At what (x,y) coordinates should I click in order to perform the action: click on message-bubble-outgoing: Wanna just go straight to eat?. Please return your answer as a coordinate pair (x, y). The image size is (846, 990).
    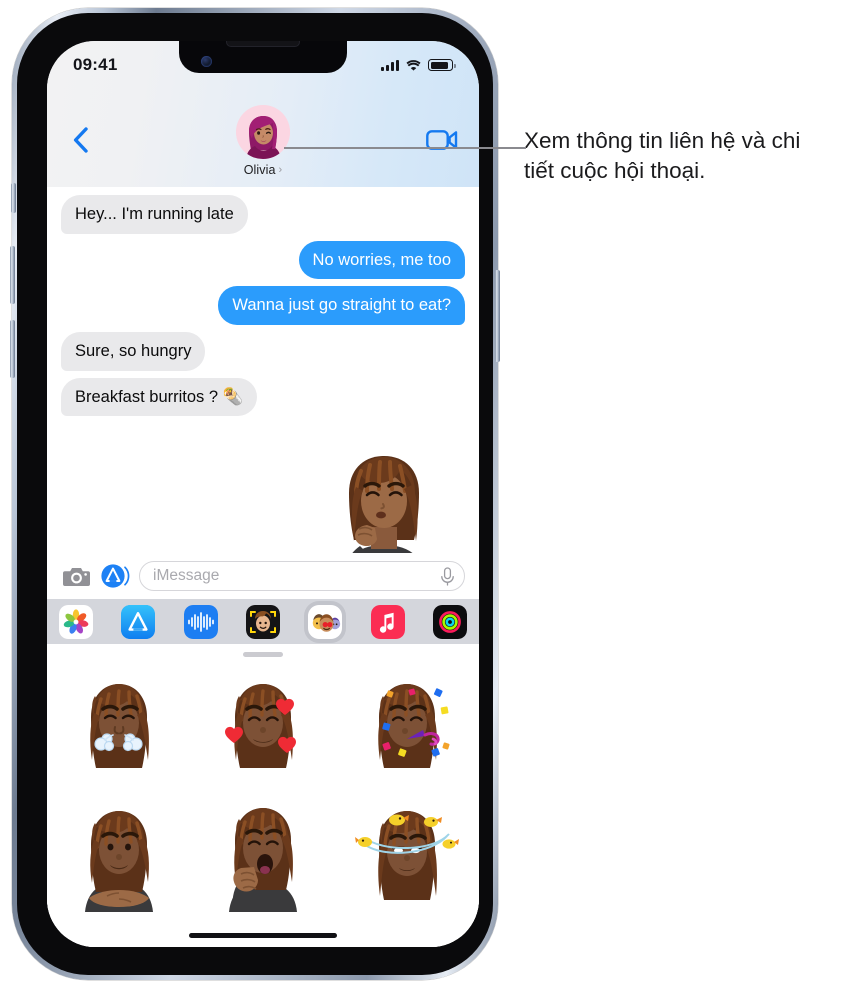
    Looking at the image, I should click on (344, 305).